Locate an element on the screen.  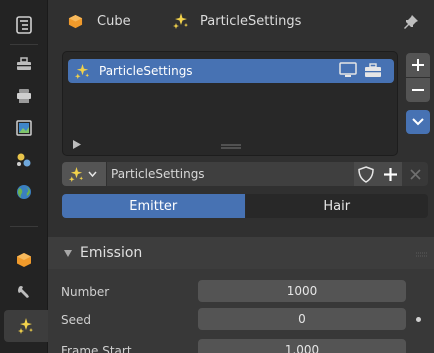
grip-lines-icon is located at coordinates (231, 146).